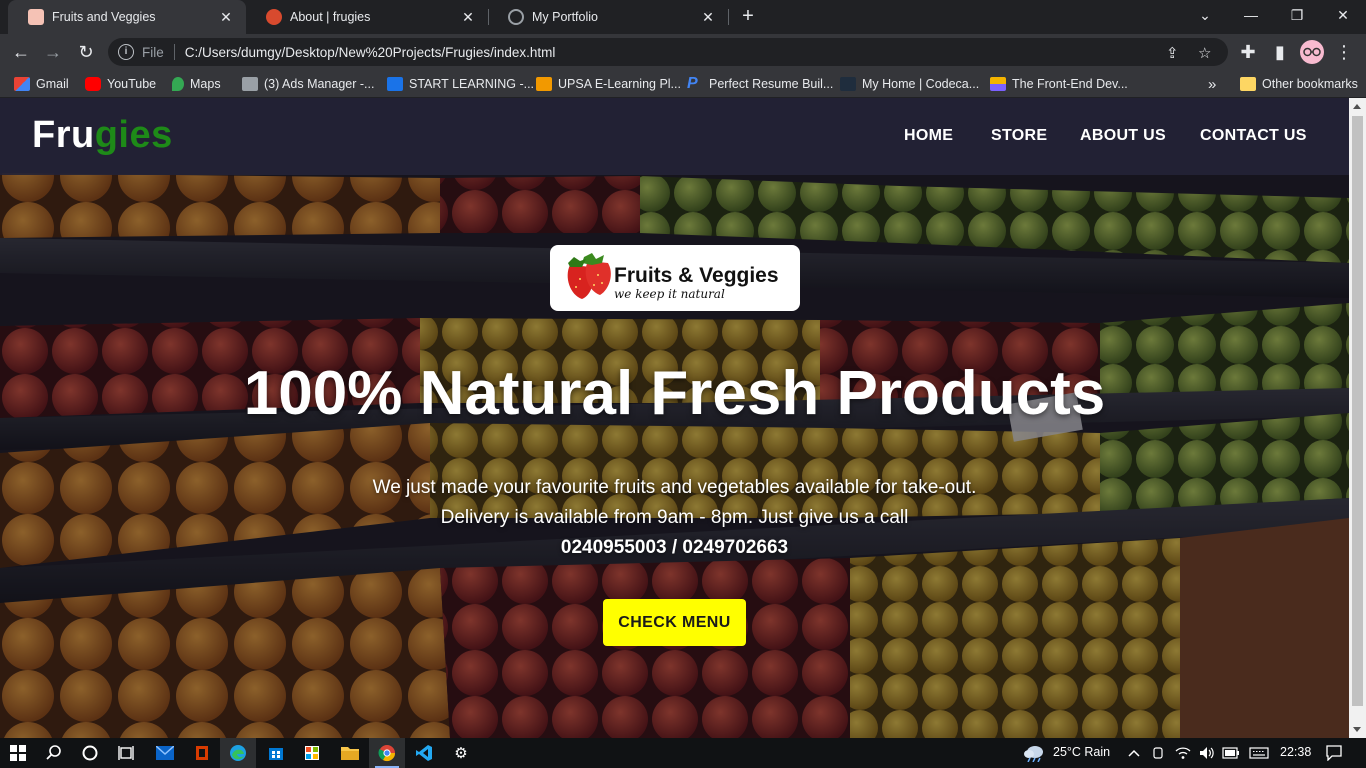 This screenshot has height=768, width=1366. I want to click on tab-favicon-icon, so click(36, 17).